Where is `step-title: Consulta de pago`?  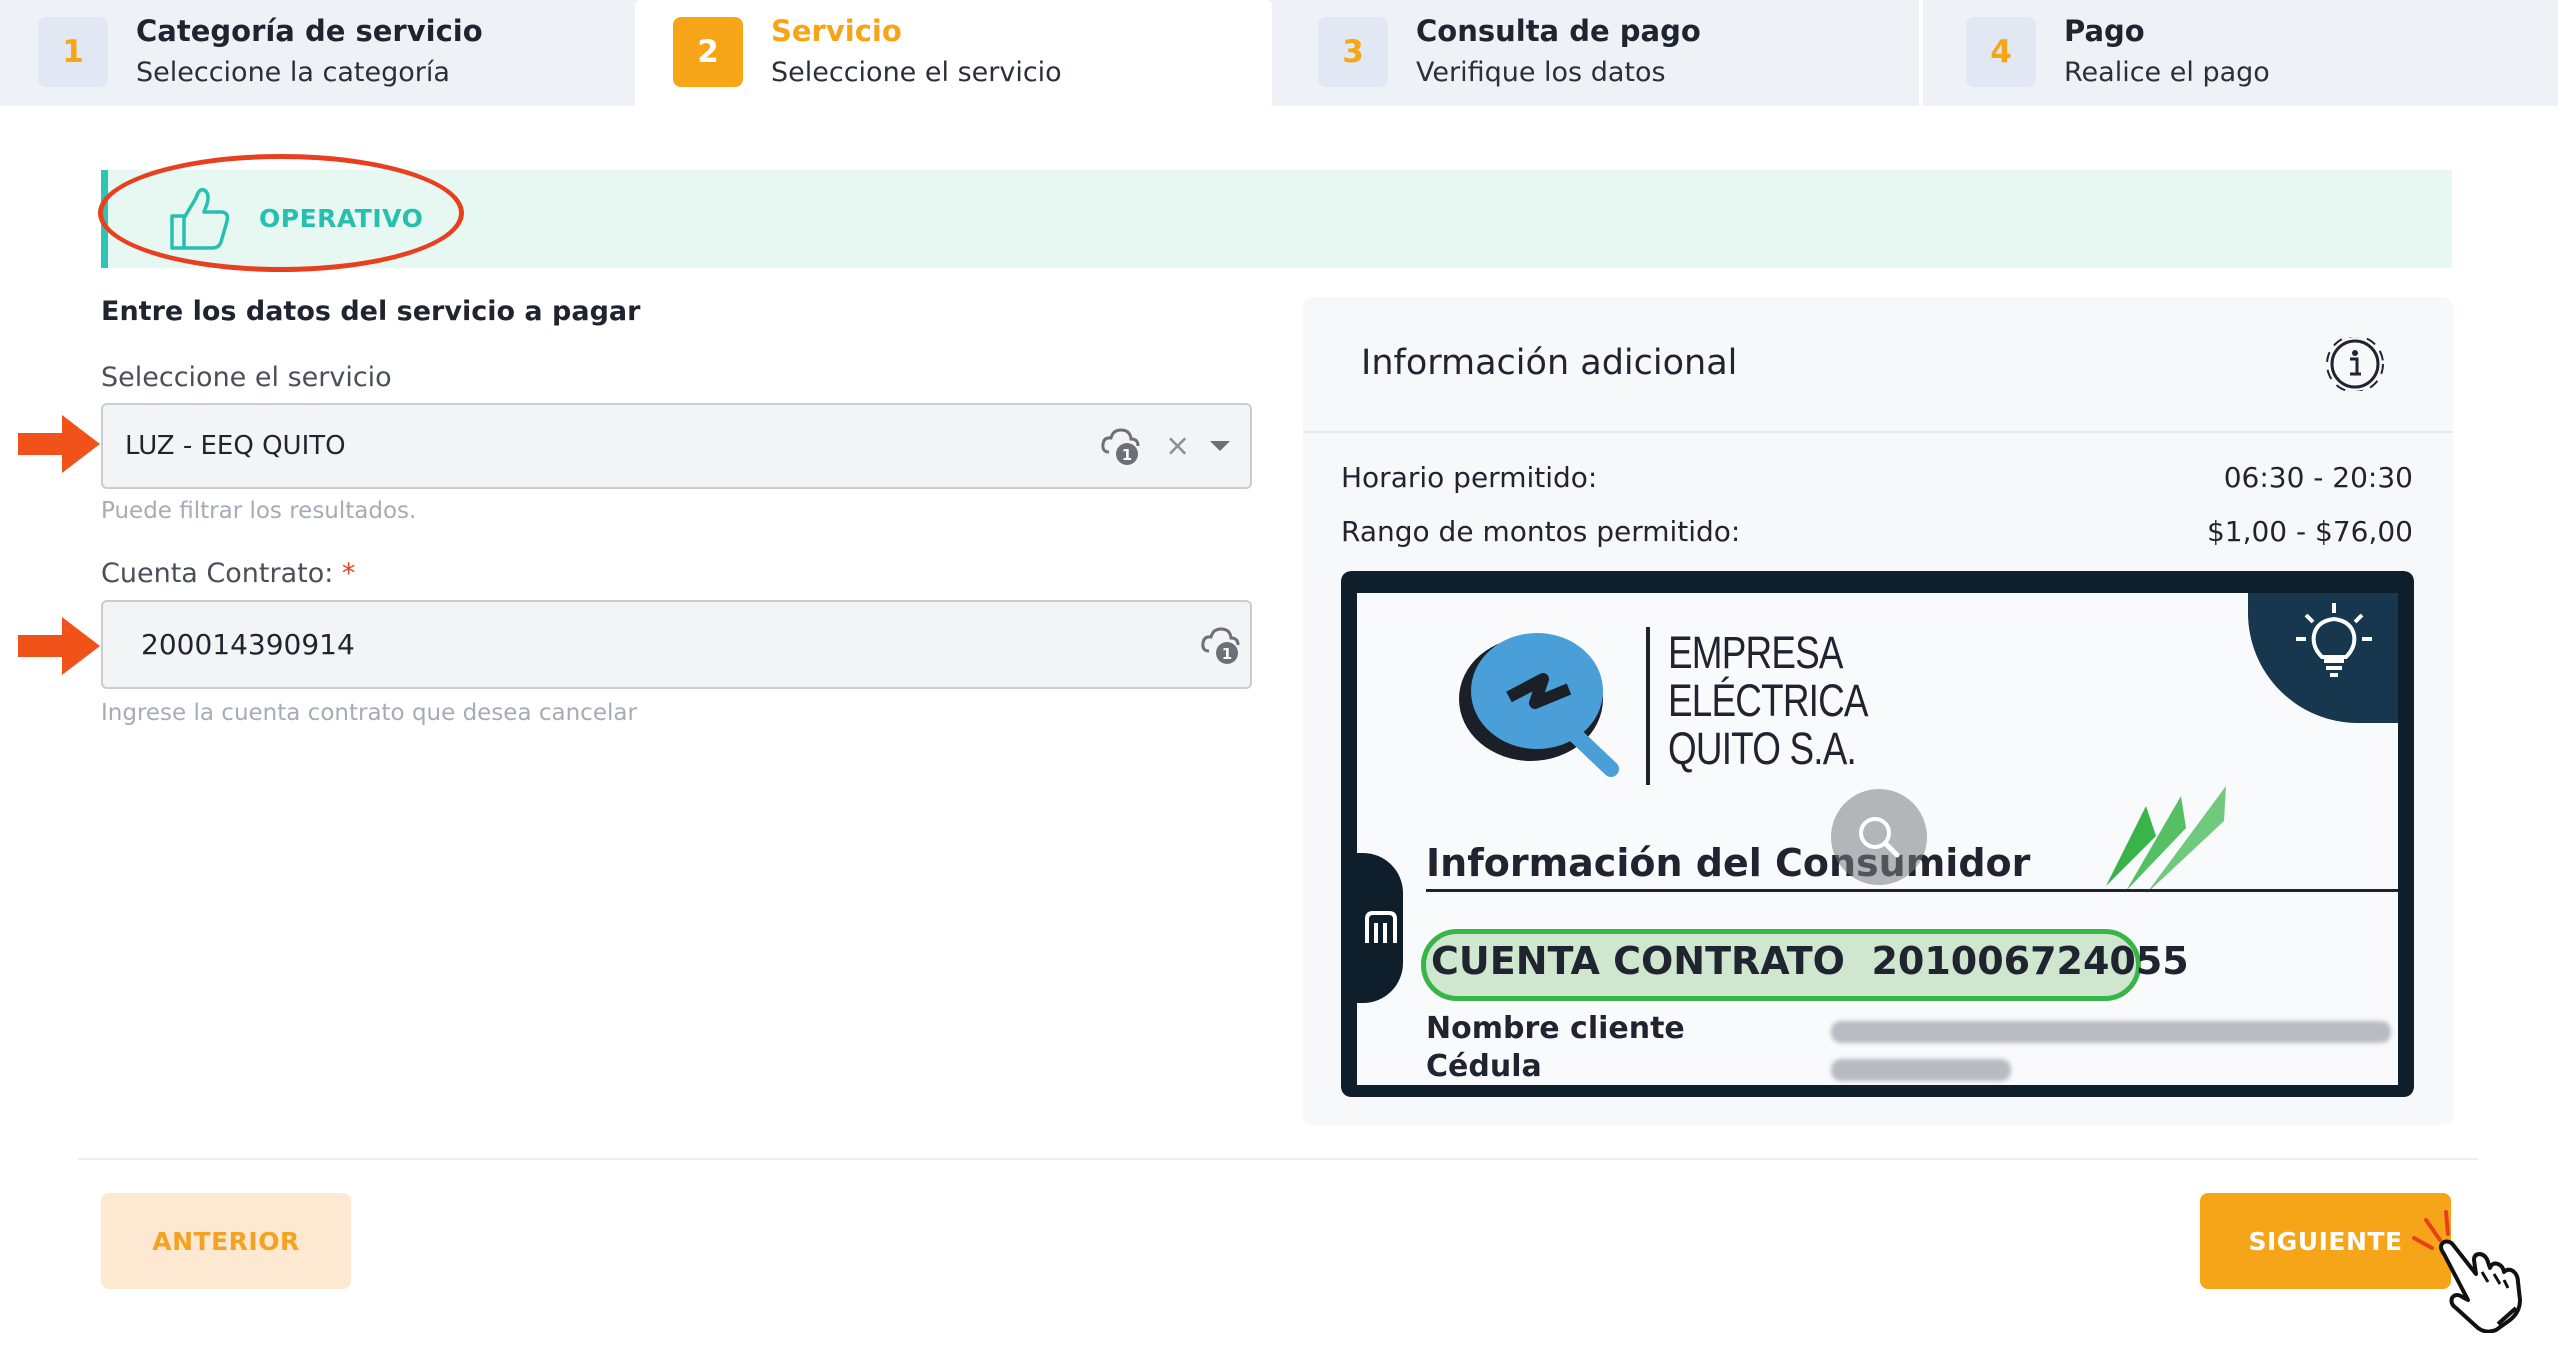 step-title: Consulta de pago is located at coordinates (1558, 31).